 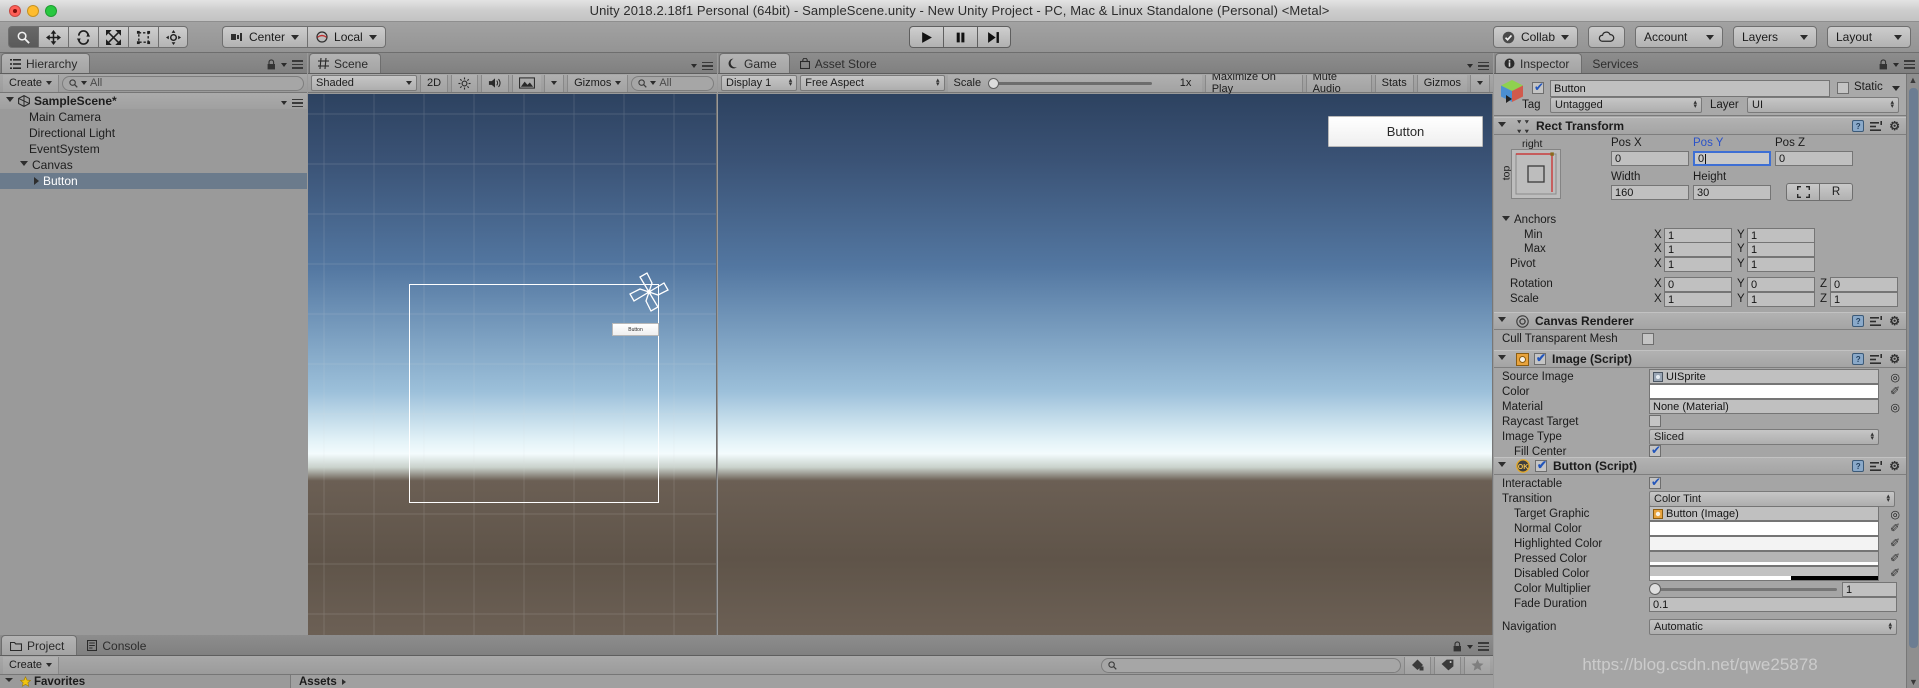 I want to click on rect-transform-gizmo, so click(x=649, y=292).